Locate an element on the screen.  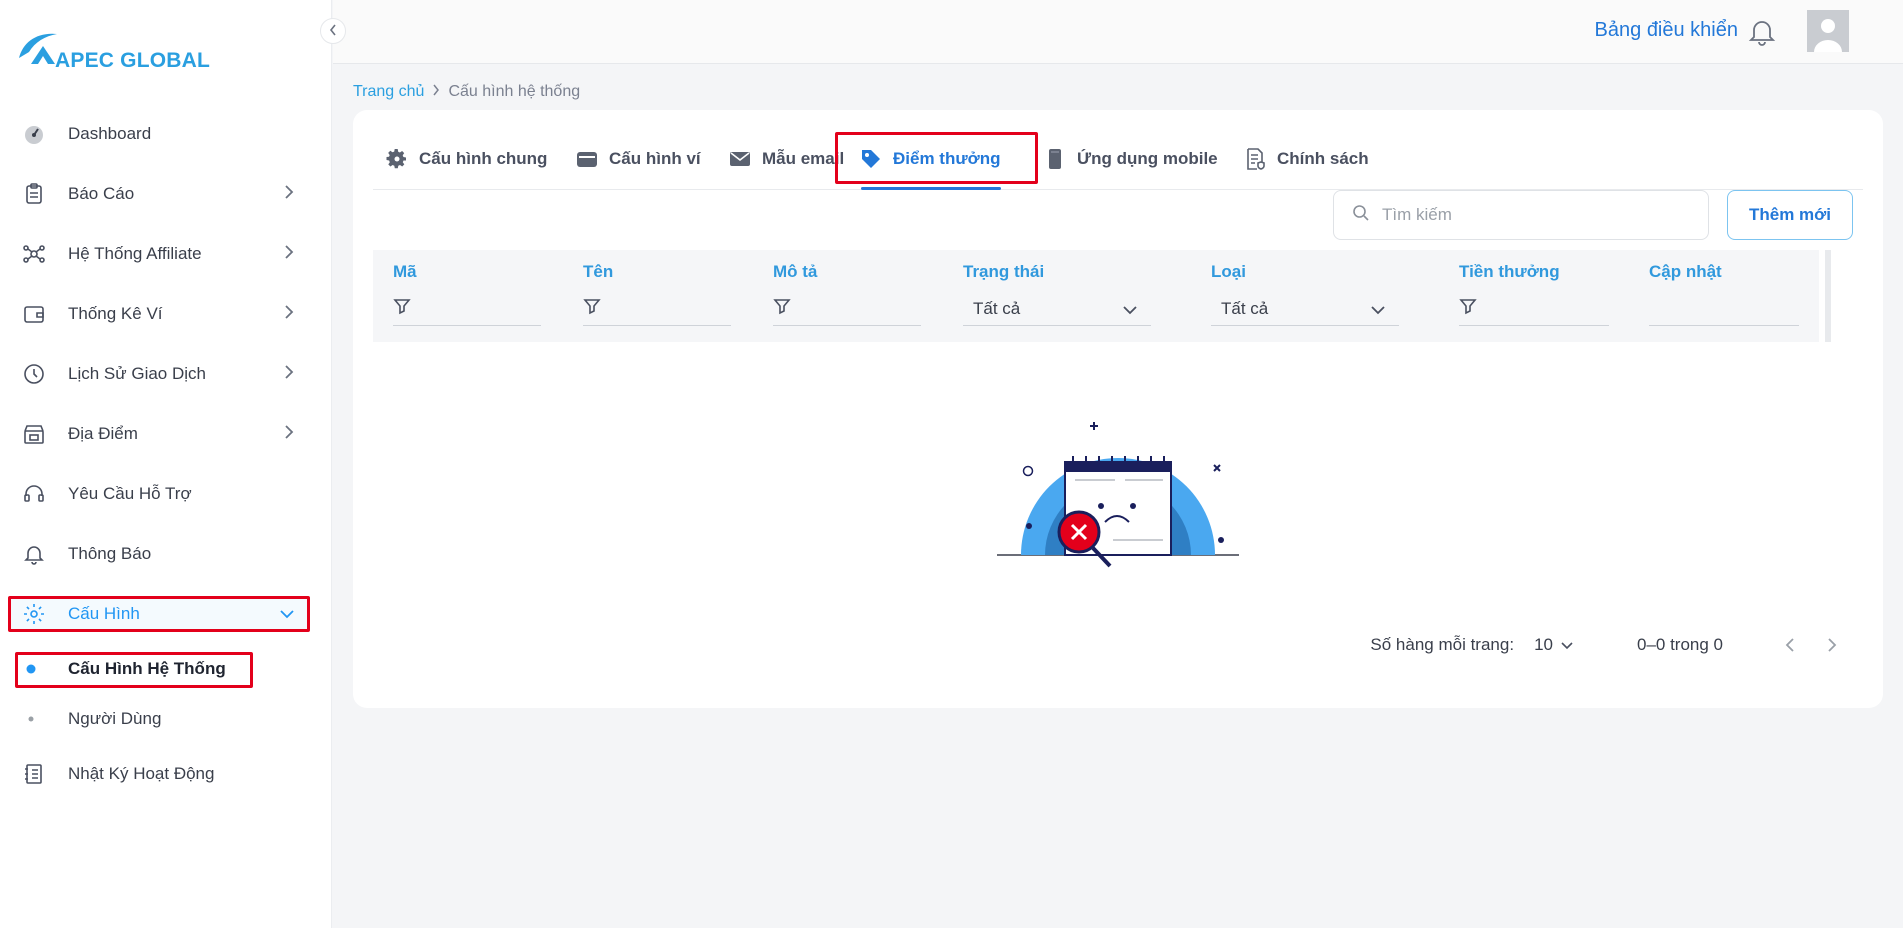
column-code: Mã is located at coordinates (466, 296).